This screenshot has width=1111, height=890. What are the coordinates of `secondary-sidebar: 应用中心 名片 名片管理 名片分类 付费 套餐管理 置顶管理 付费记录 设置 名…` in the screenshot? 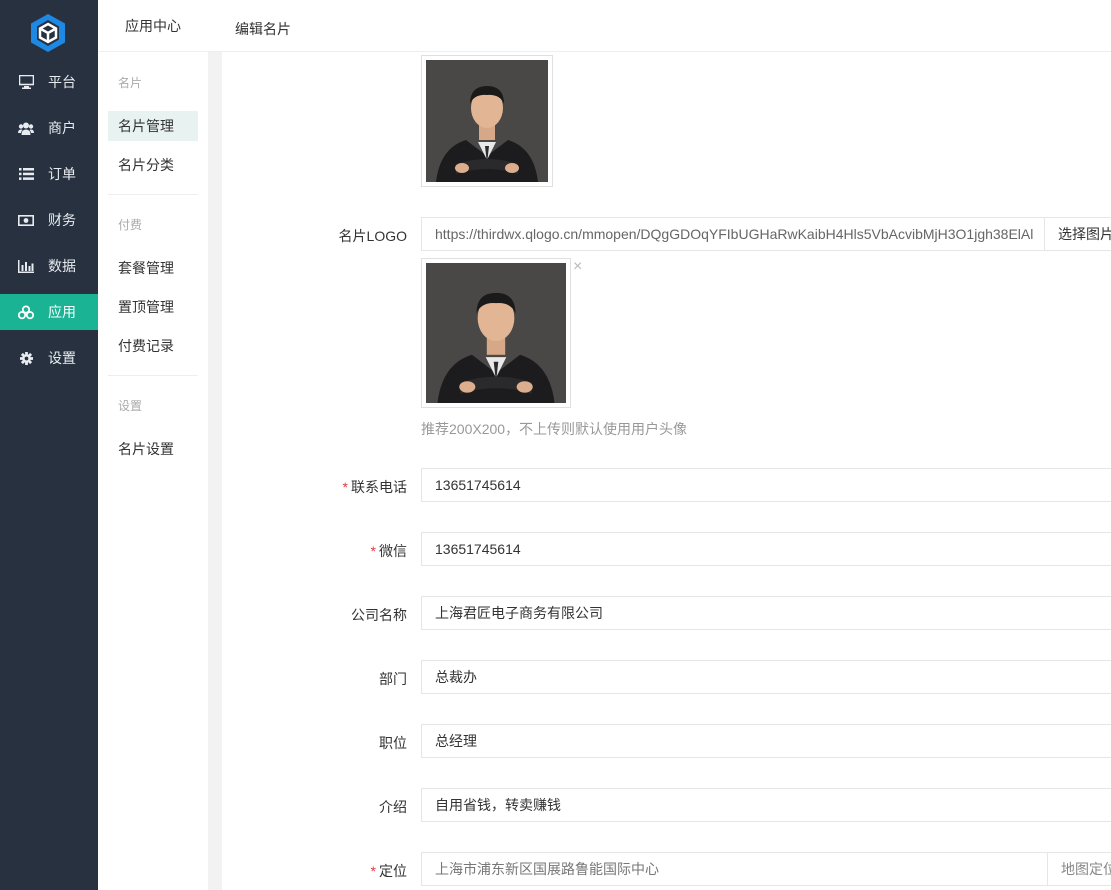 It's located at (153, 445).